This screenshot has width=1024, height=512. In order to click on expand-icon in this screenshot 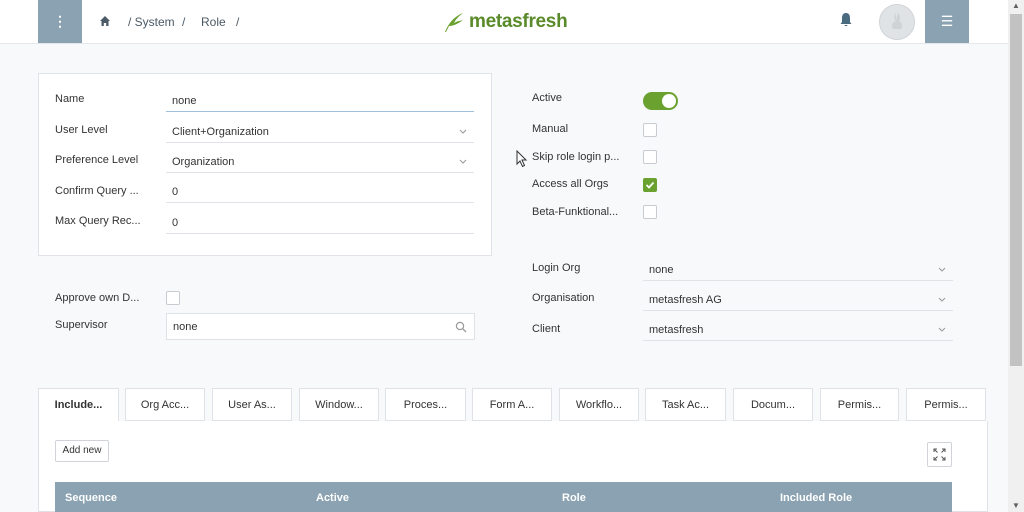, I will do `click(939, 454)`.